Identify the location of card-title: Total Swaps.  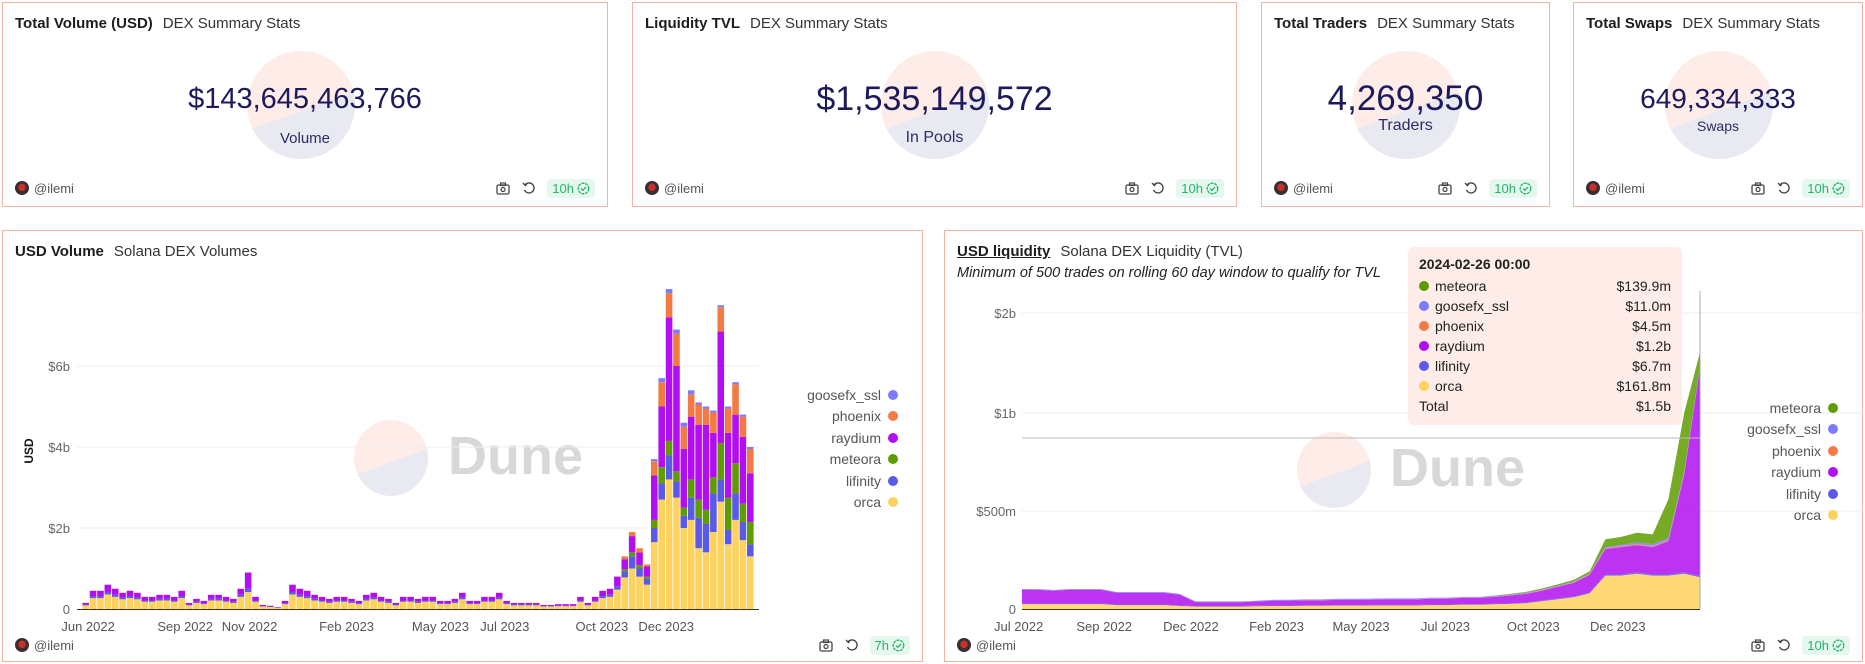
(1629, 23).